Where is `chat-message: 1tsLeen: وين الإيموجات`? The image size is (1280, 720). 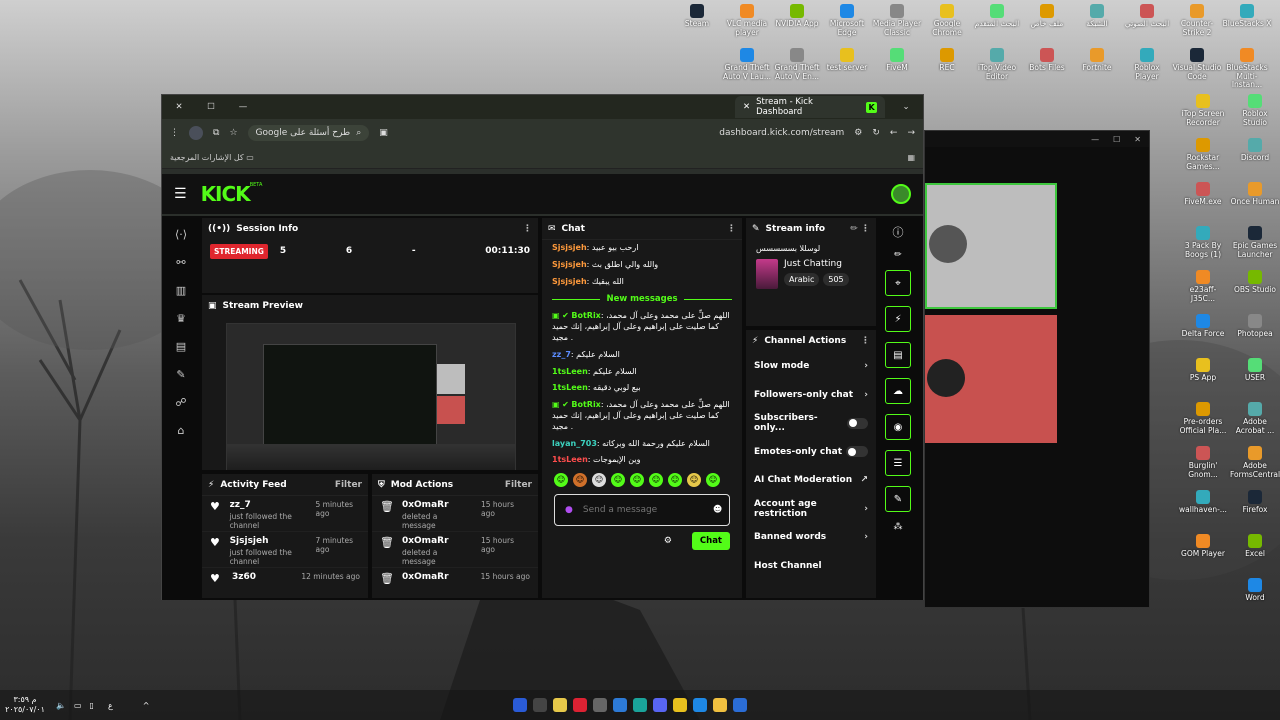
chat-message: 1tsLeen: وين الإيموجات is located at coordinates (642, 460).